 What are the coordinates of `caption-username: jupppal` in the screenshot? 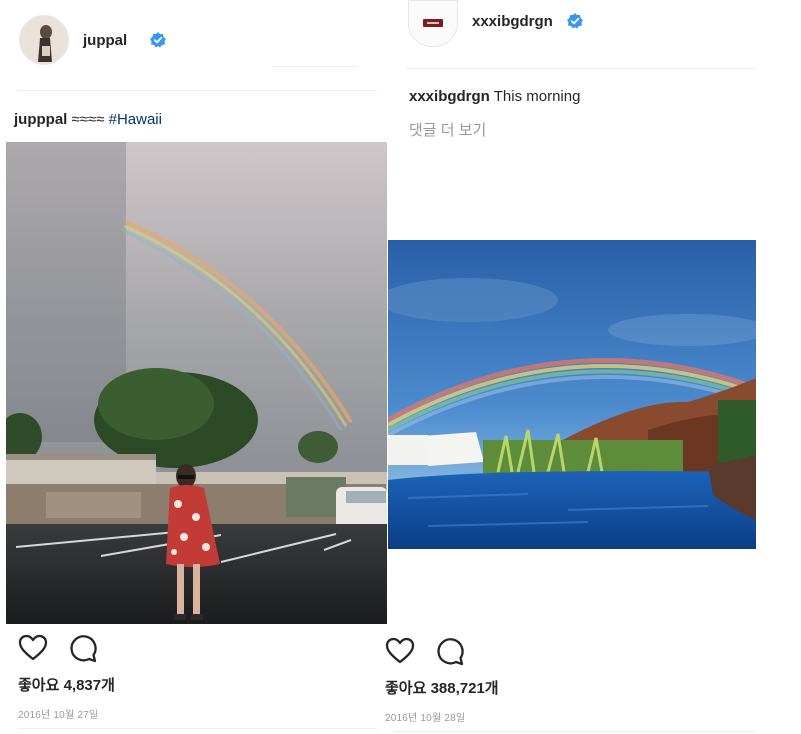 It's located at (40, 119).